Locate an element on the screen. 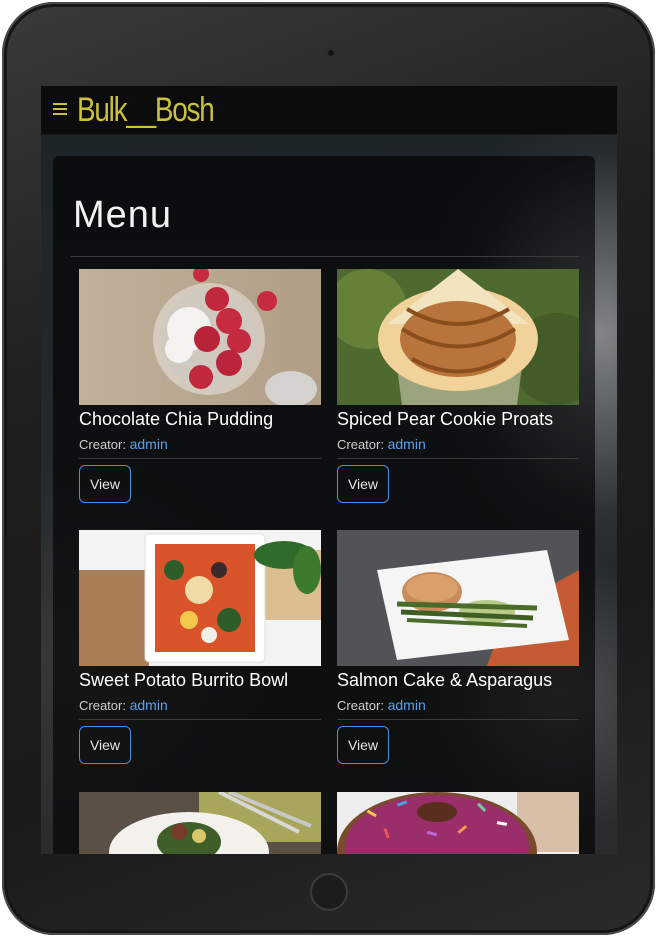 This screenshot has width=657, height=937. home-button is located at coordinates (329, 892).